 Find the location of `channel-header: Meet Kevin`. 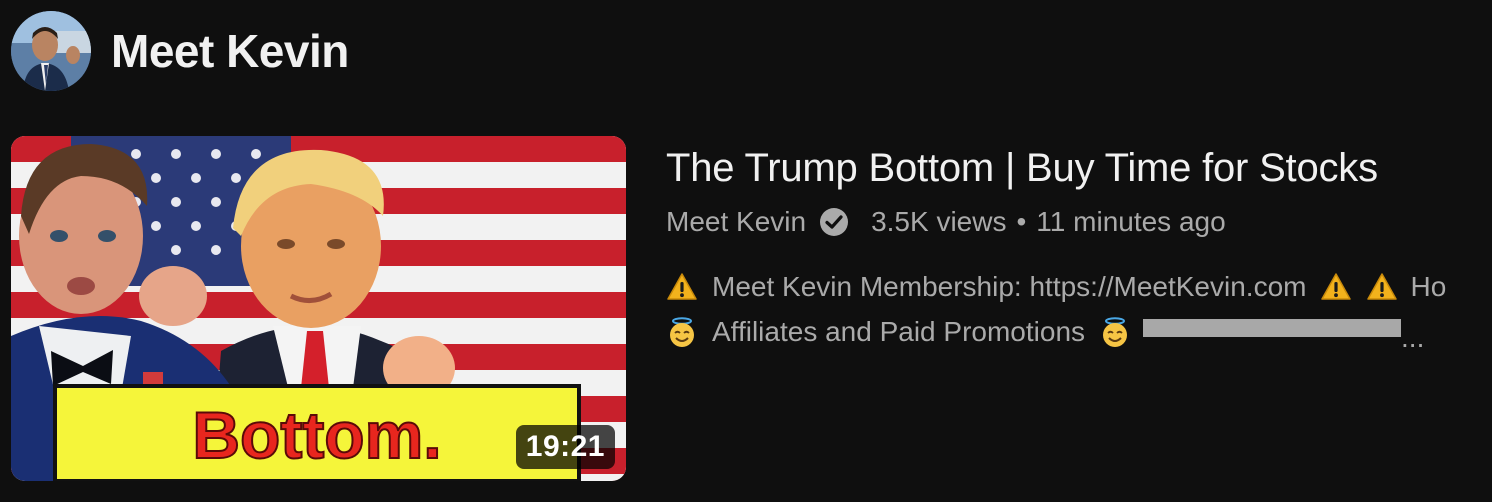

channel-header: Meet Kevin is located at coordinates (180, 51).